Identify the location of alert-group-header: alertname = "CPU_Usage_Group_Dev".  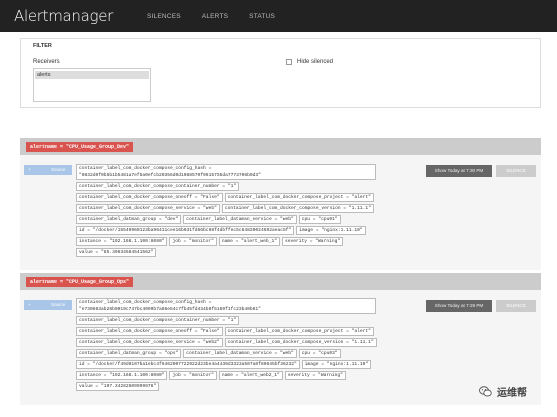
(280, 146).